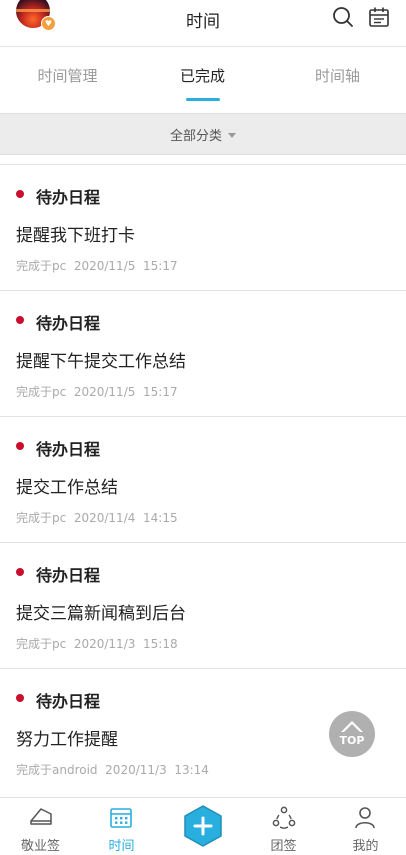 This screenshot has height=855, width=406. I want to click on scroll-to-top-button: TOP, so click(352, 734).